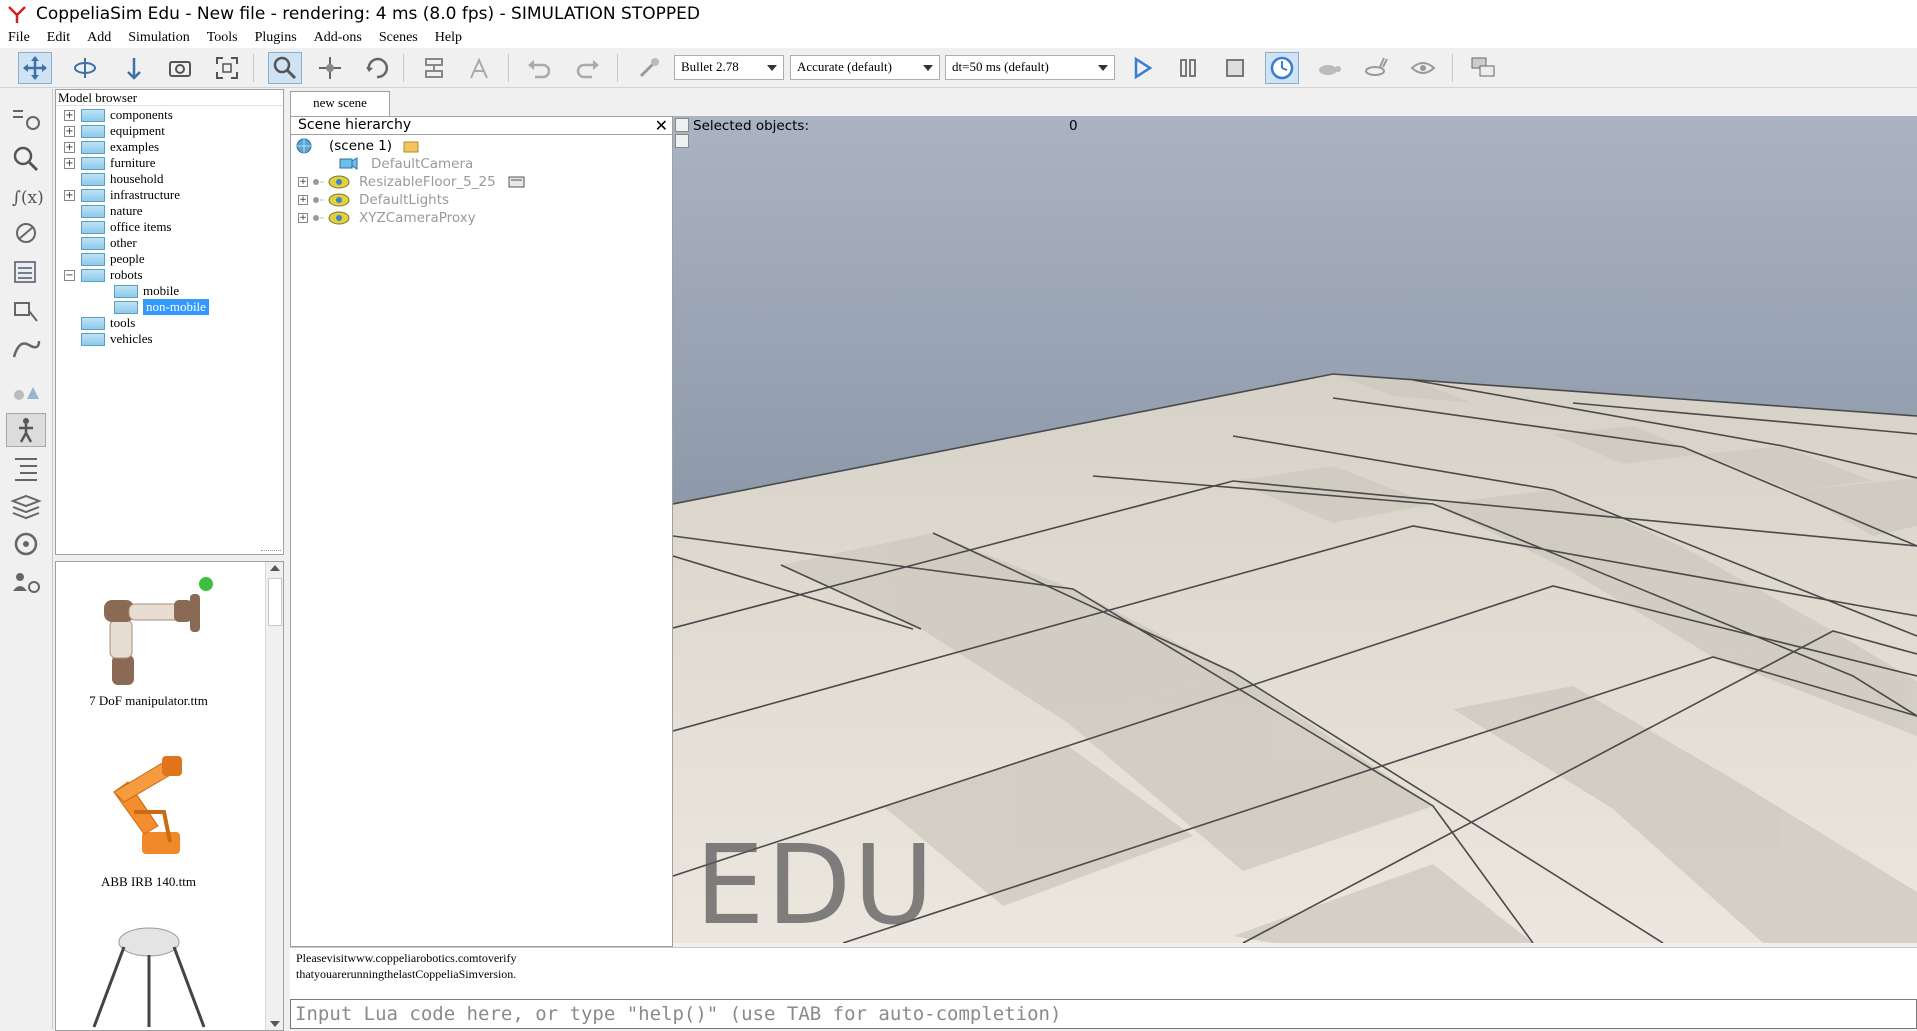  I want to click on object-shift-icon, so click(330, 68).